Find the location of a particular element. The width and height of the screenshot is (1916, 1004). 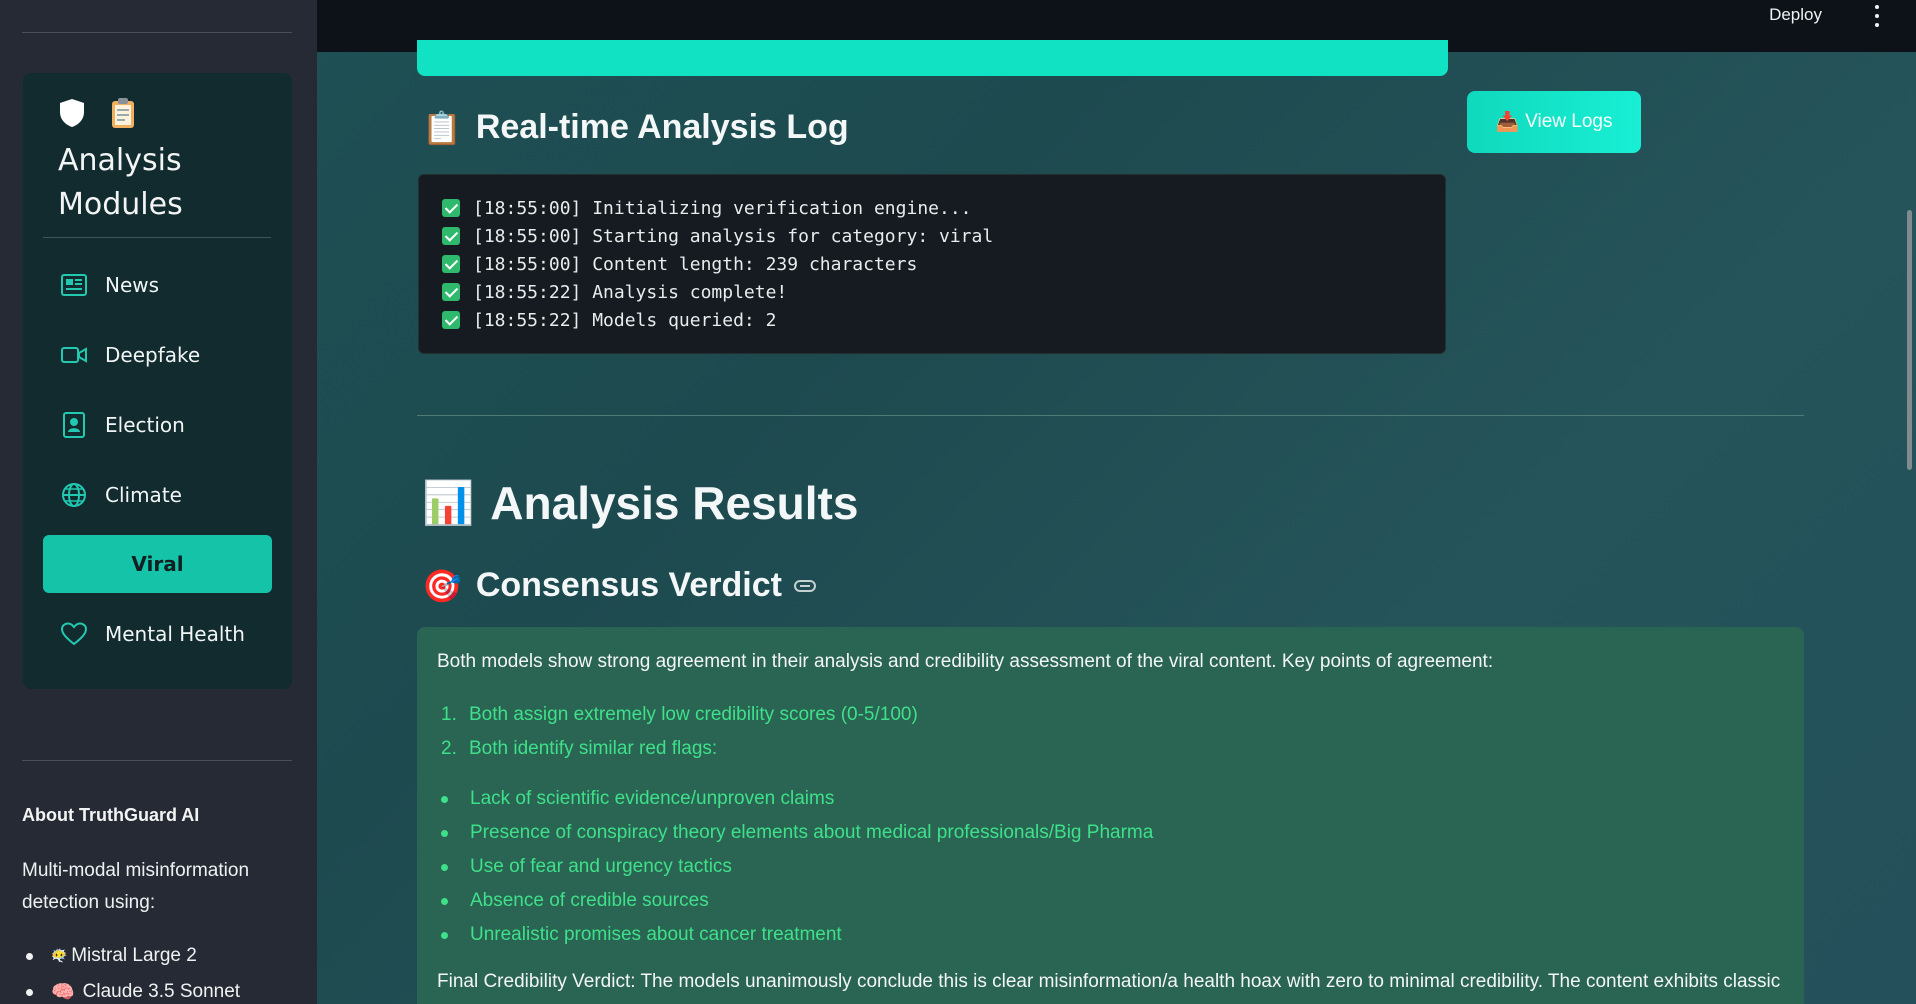

sidebar-item-label: Deepfake is located at coordinates (153, 355).